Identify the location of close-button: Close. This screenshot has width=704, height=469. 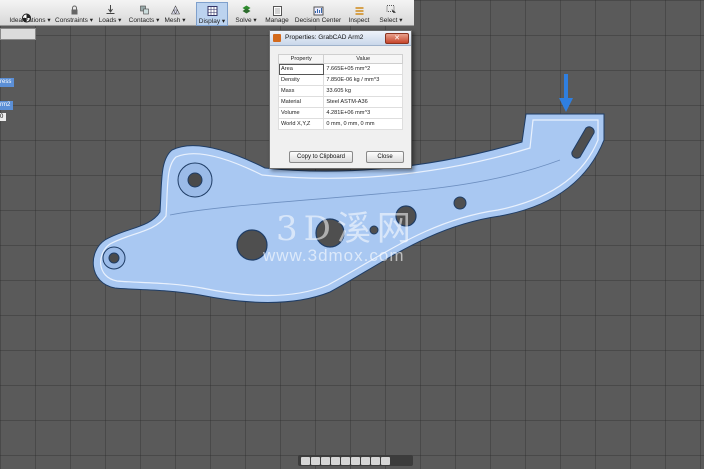
(385, 157).